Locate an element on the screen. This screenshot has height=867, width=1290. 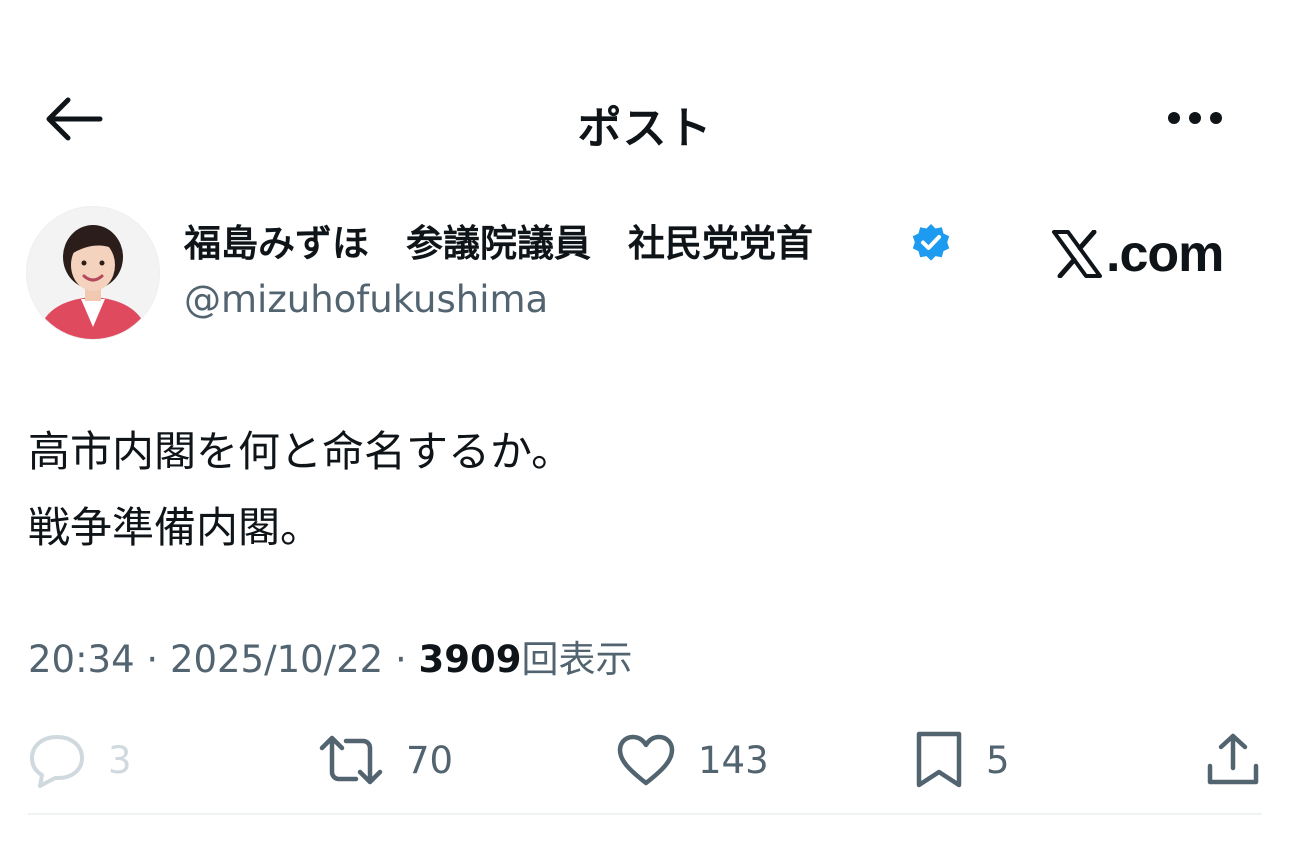
x-logo-icon is located at coordinates (1077, 254).